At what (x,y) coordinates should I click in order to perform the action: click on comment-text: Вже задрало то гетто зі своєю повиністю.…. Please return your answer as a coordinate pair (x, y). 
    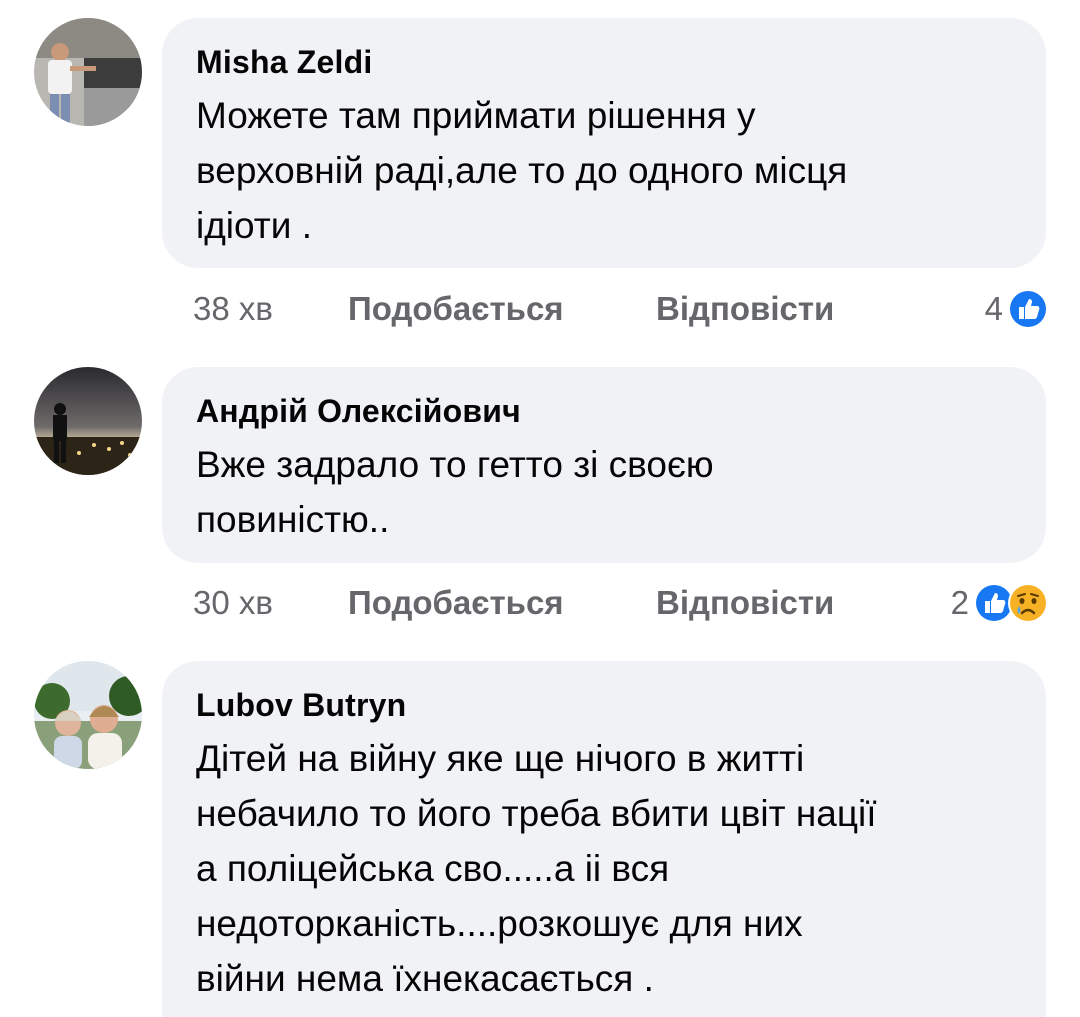
    Looking at the image, I should click on (455, 492).